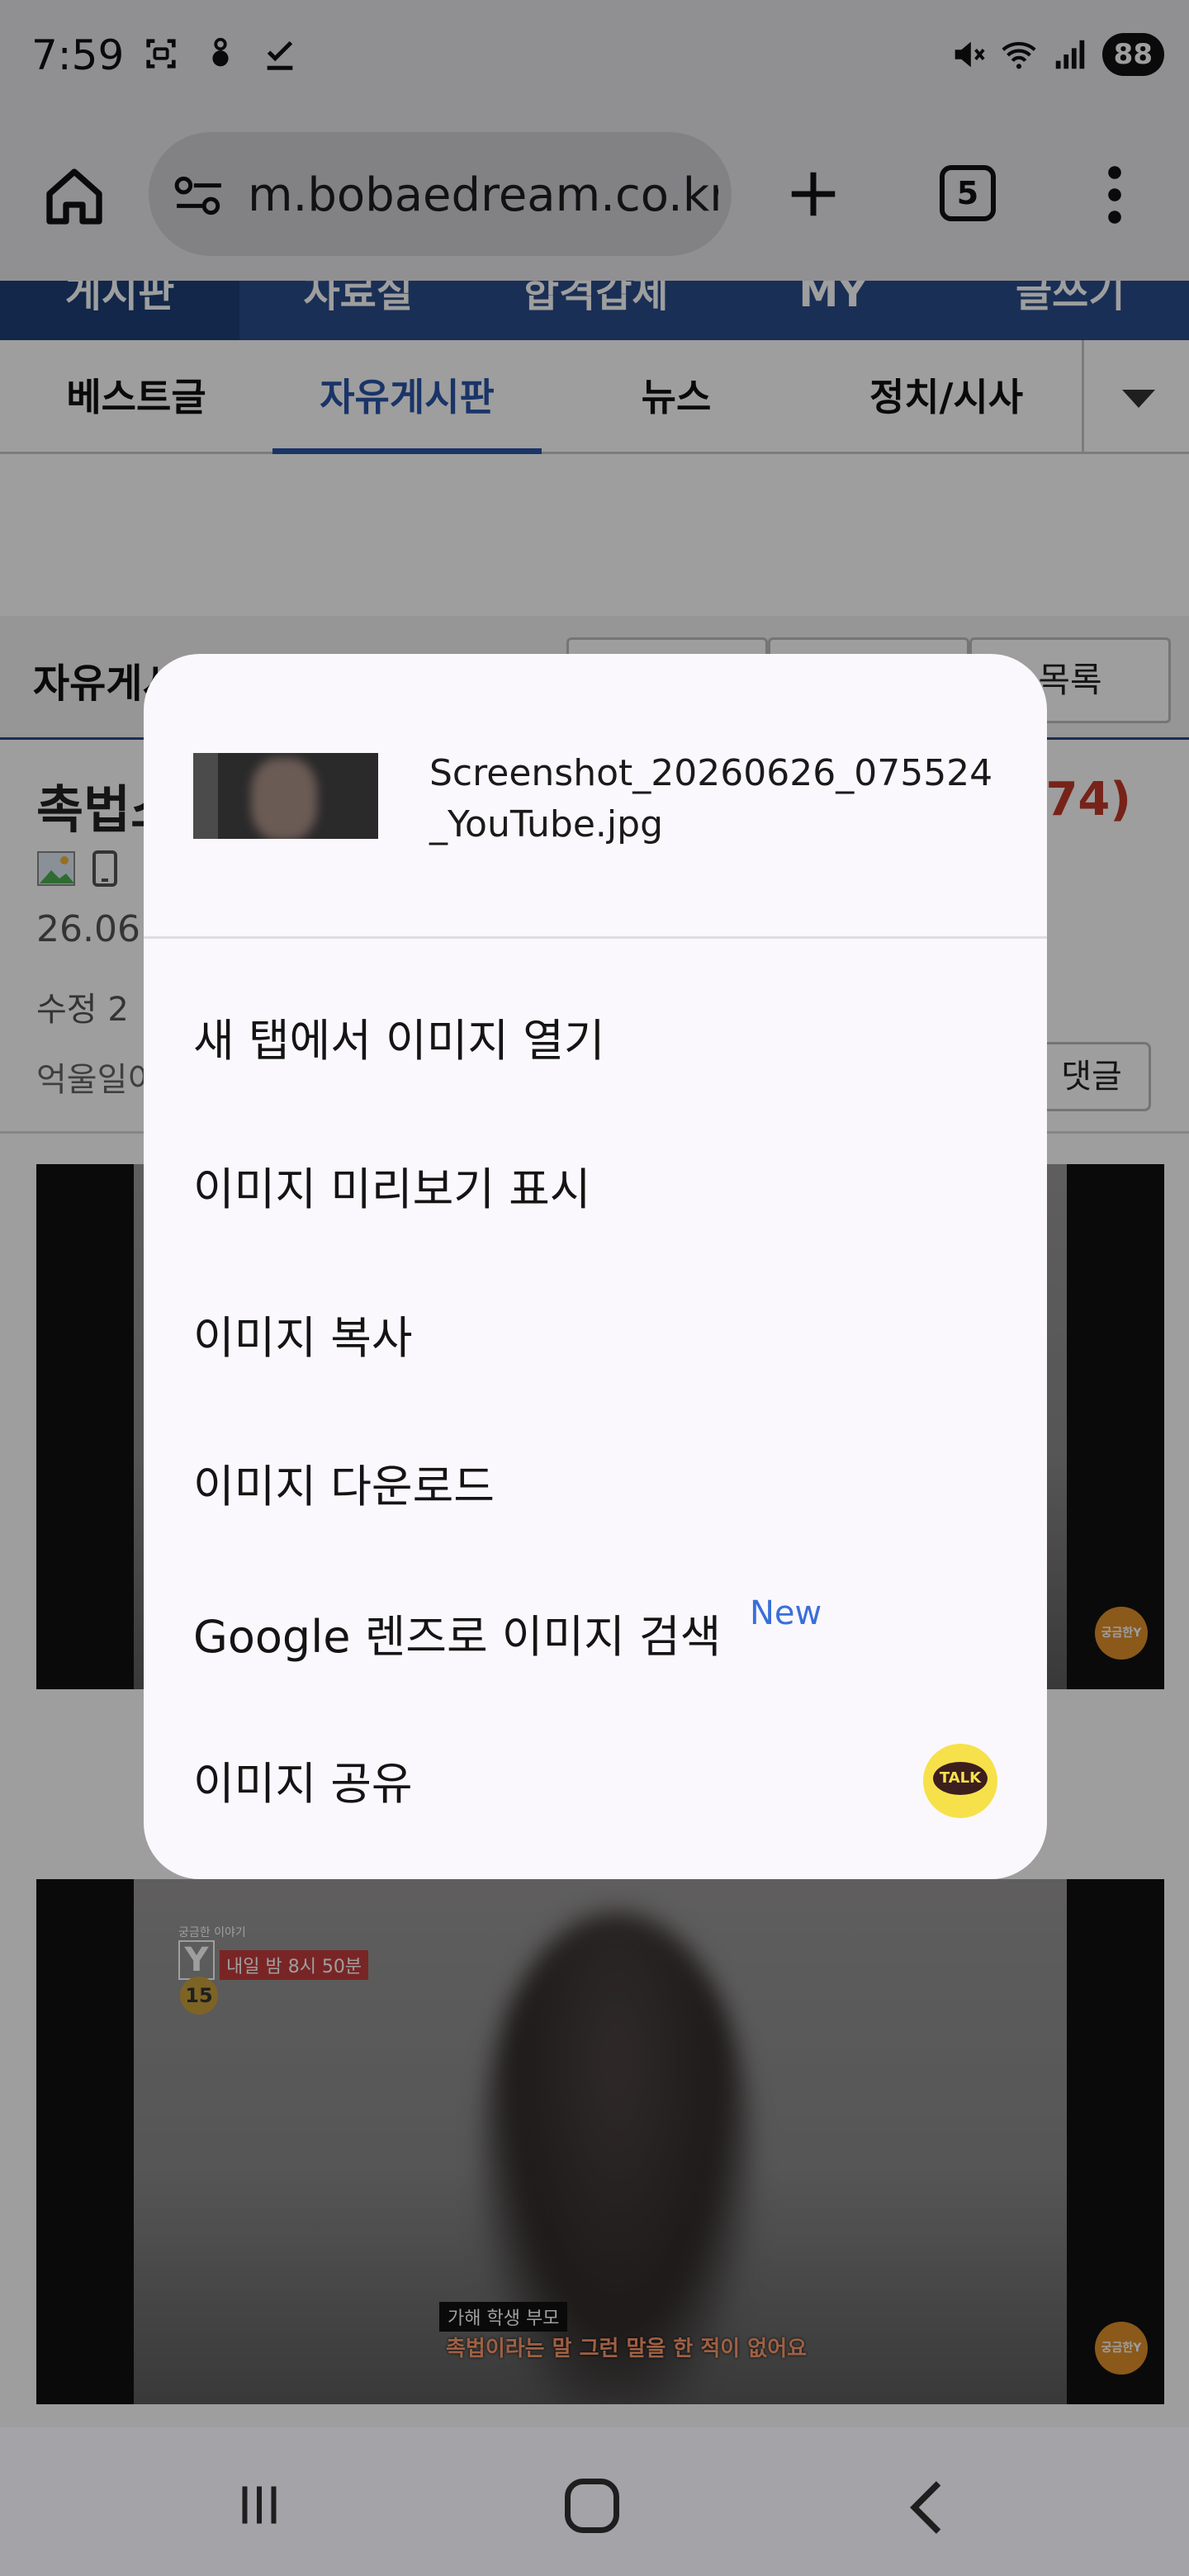  What do you see at coordinates (711, 798) in the screenshot?
I see `image-file-name: Screenshot_20260626_075524_YouTube.jpg` at bounding box center [711, 798].